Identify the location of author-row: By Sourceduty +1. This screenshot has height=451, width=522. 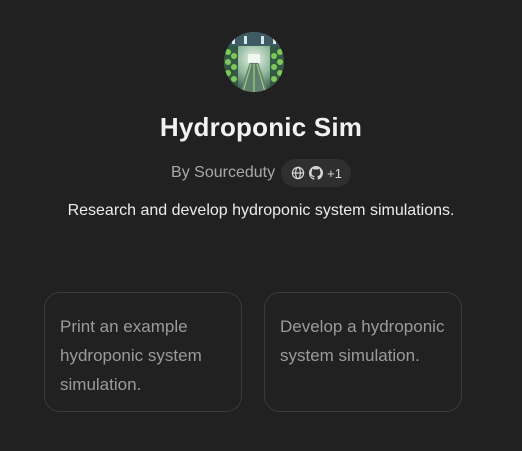
(261, 173).